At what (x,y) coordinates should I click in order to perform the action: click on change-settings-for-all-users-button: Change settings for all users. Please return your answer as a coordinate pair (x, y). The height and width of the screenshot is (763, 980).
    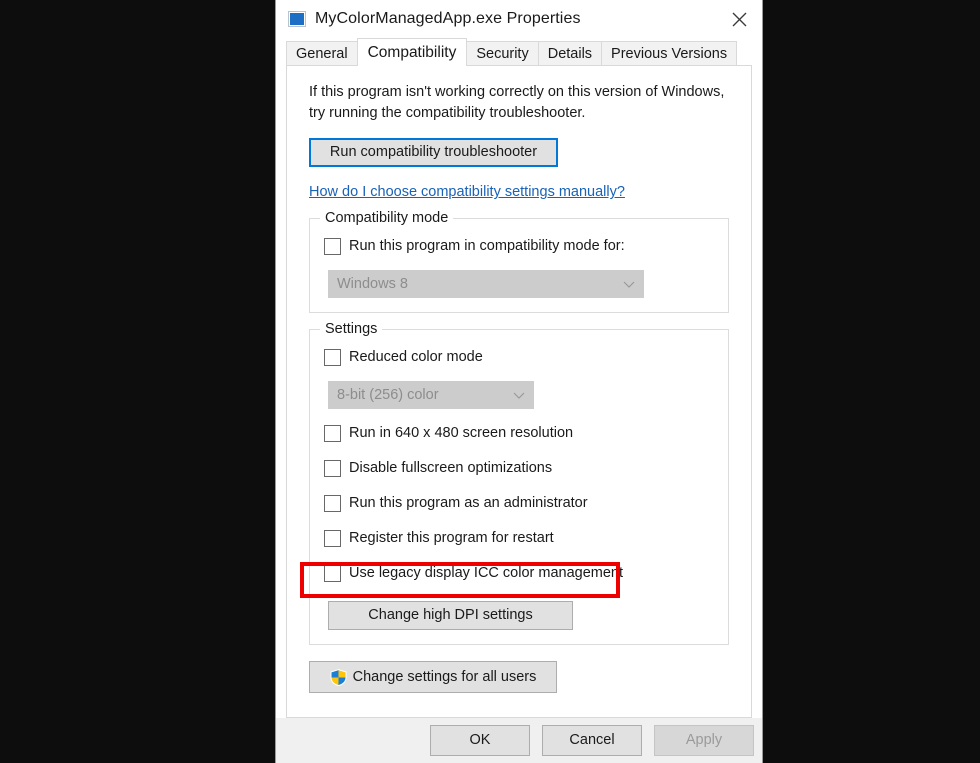
    Looking at the image, I should click on (433, 677).